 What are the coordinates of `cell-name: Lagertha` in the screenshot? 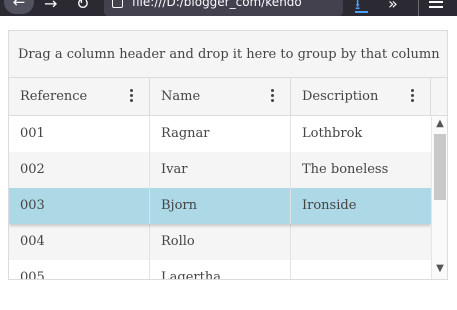 It's located at (220, 269).